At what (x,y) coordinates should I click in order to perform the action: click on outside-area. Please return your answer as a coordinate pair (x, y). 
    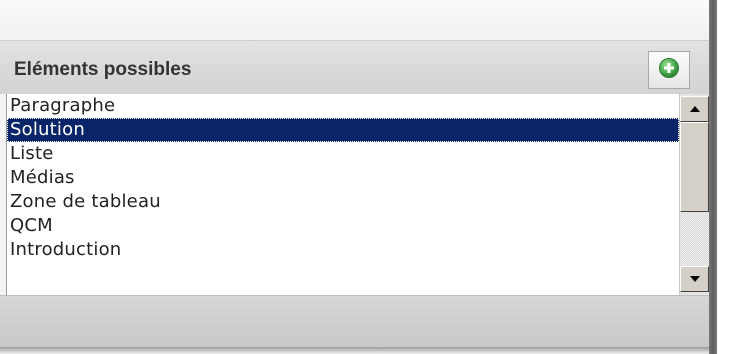
    Looking at the image, I should click on (724, 177).